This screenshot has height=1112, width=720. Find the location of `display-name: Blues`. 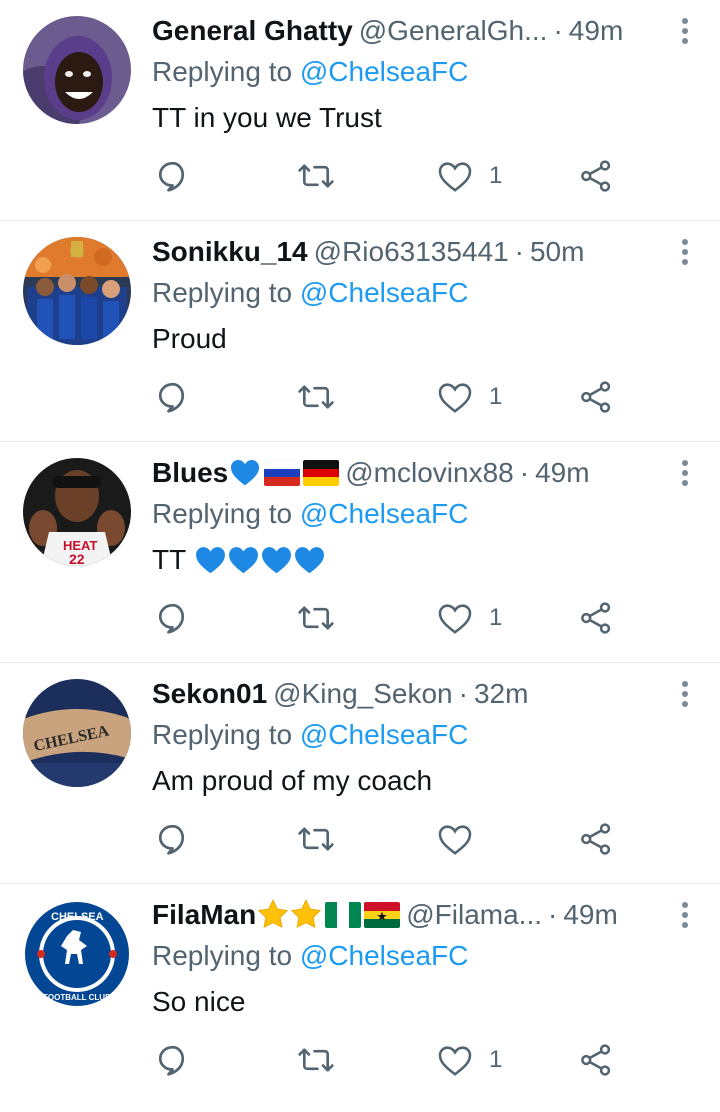

display-name: Blues is located at coordinates (190, 472).